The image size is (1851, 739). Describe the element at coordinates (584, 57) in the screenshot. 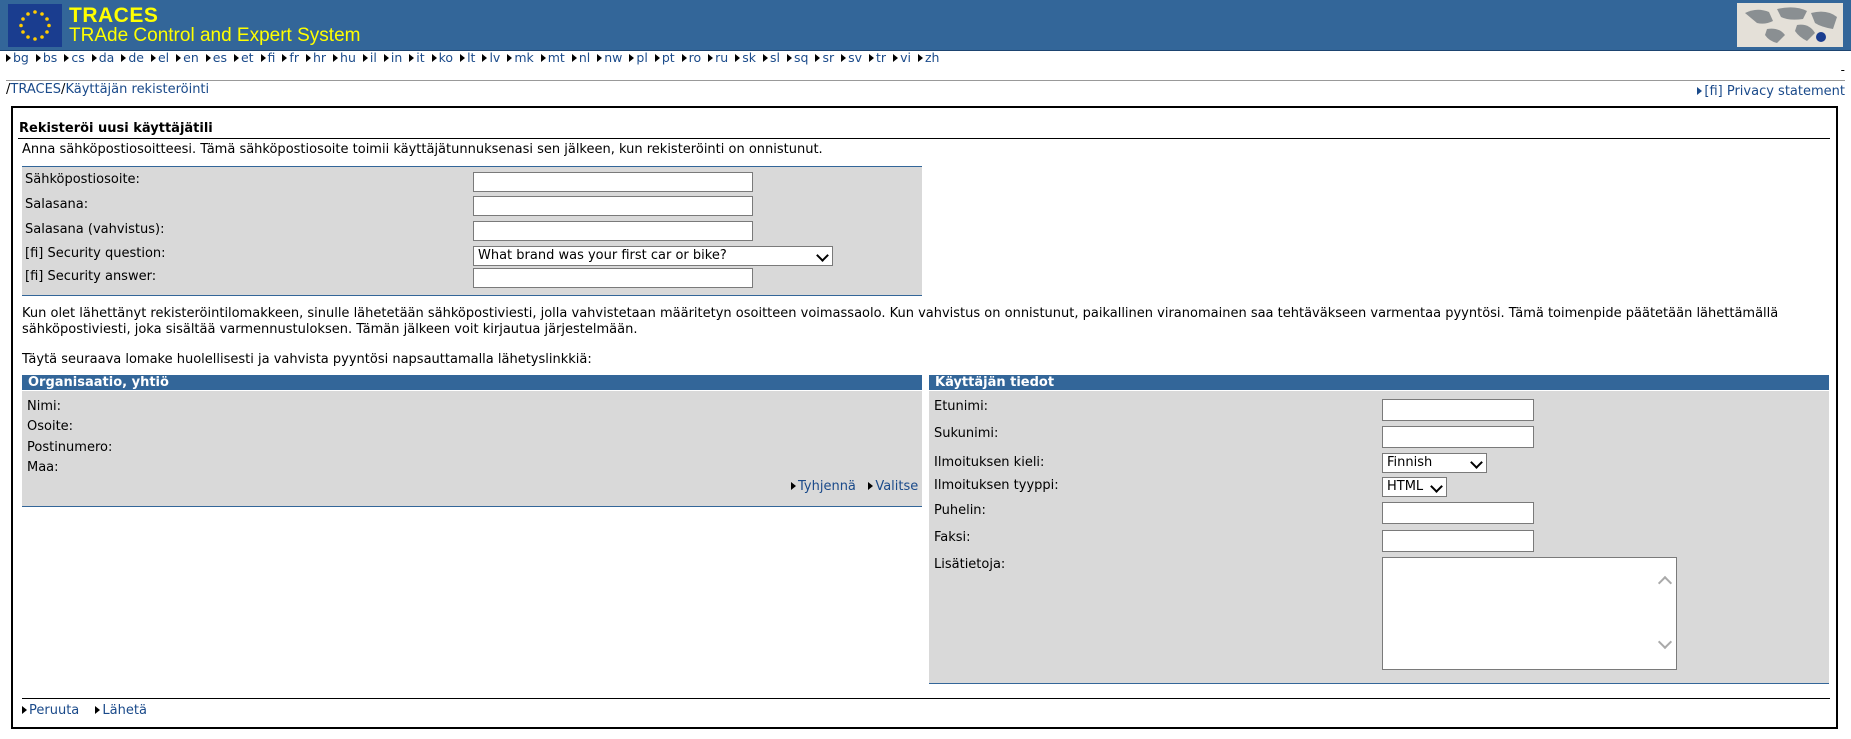

I see `language-code: nl` at that location.